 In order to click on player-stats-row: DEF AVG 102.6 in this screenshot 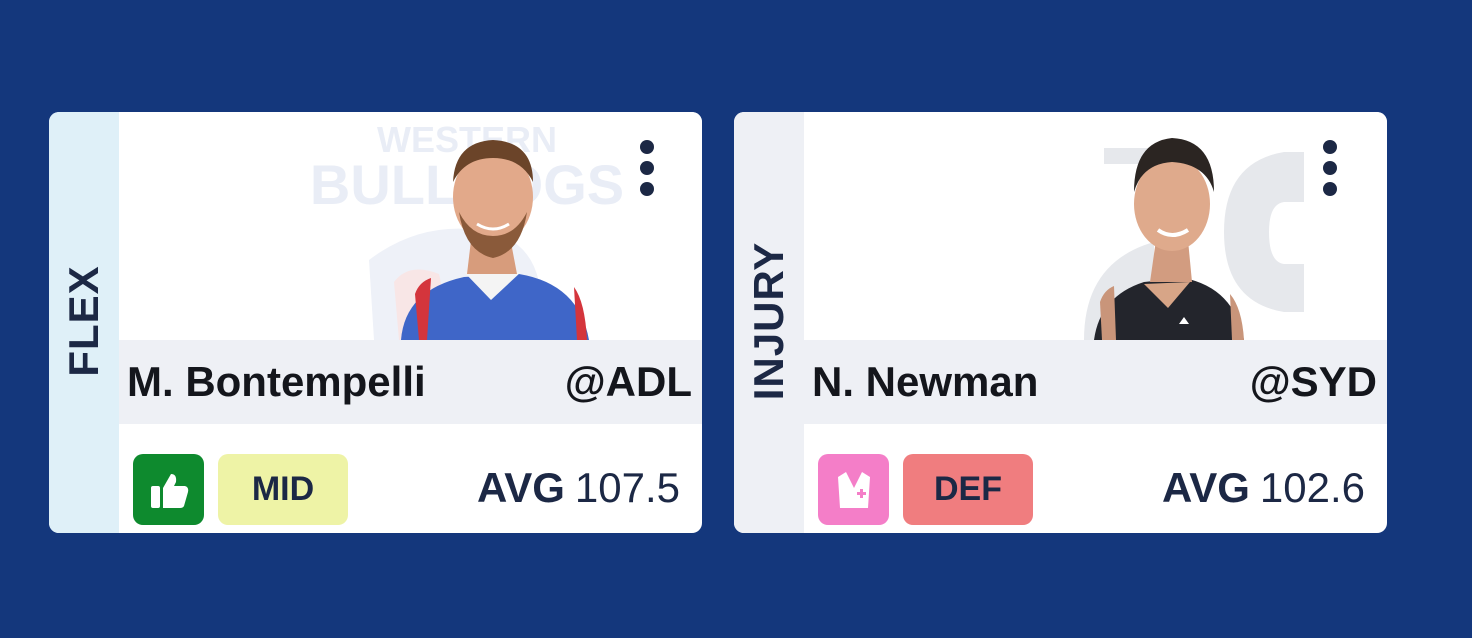, I will do `click(1095, 478)`.